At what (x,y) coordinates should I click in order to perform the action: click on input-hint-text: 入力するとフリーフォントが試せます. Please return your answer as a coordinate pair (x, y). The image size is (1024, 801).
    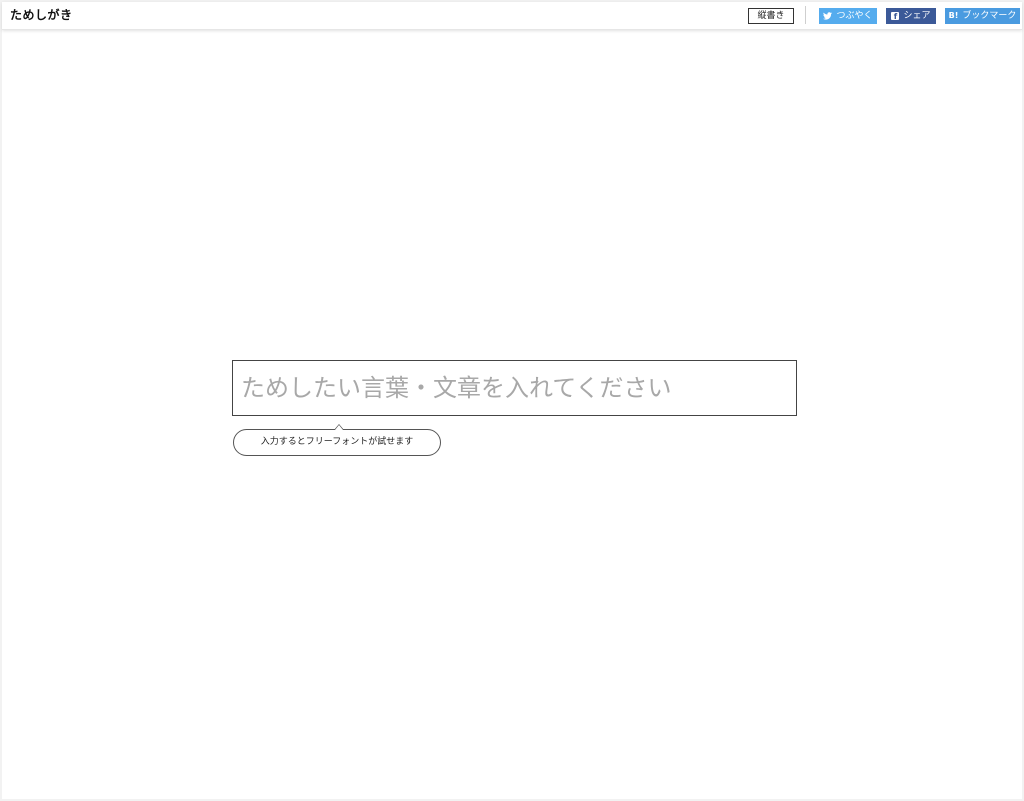
    Looking at the image, I should click on (337, 442).